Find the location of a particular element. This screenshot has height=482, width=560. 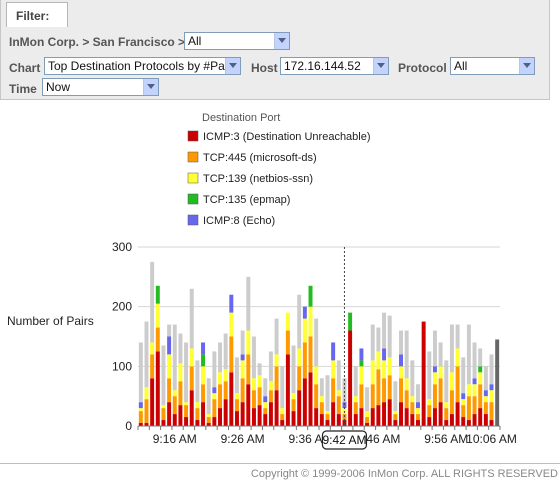

location-select-value: All is located at coordinates (195, 41).